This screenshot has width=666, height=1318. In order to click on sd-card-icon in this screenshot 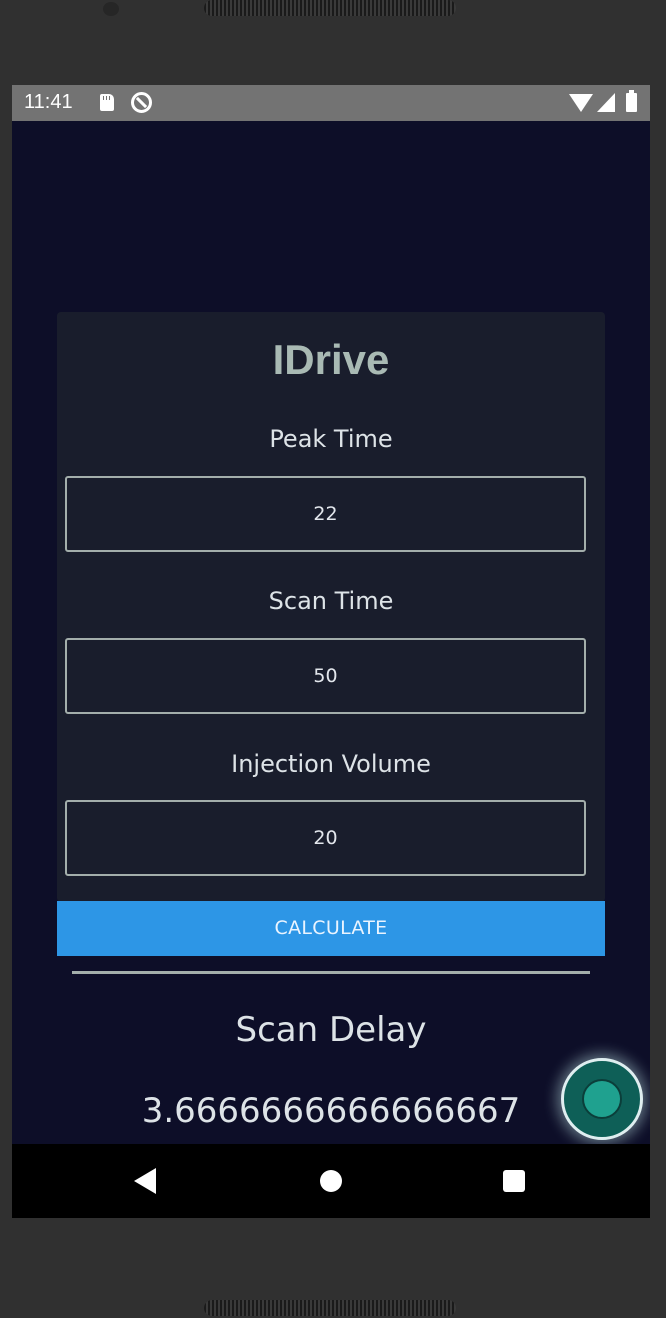, I will do `click(107, 102)`.